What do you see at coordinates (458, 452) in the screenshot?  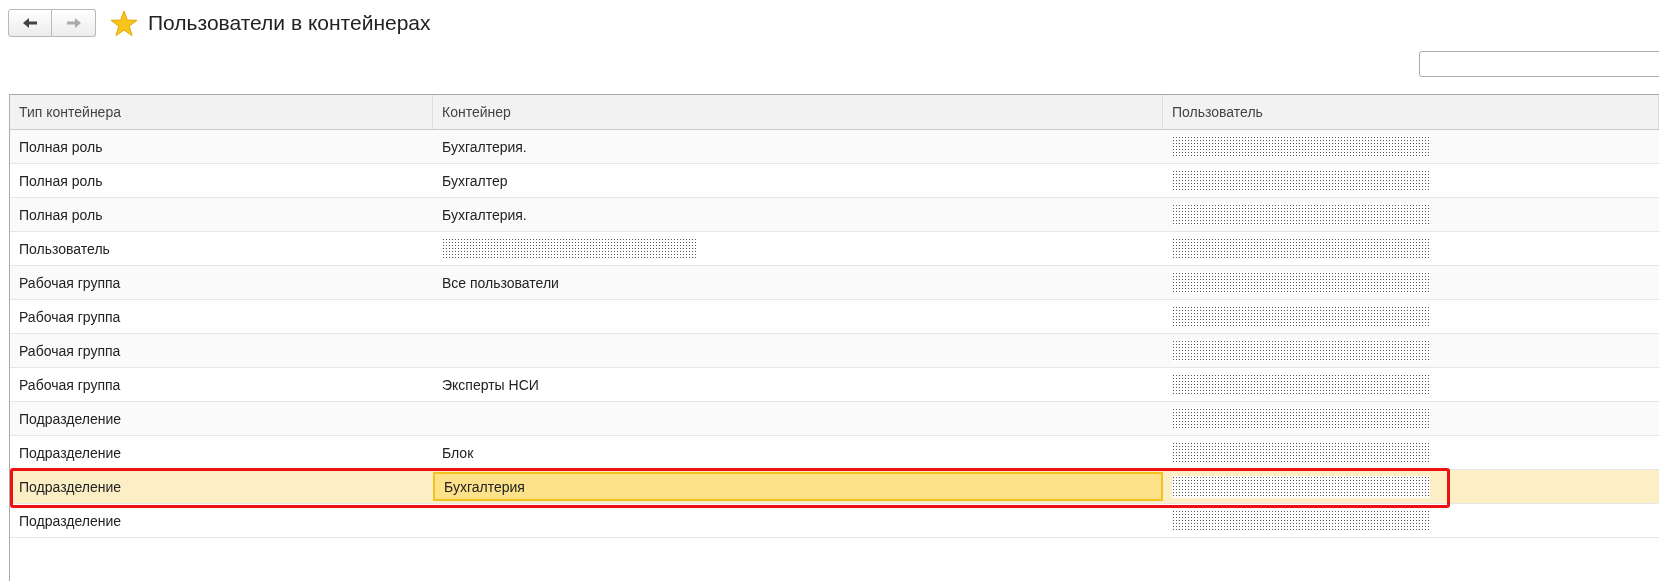 I see `table-cell: Блок` at bounding box center [458, 452].